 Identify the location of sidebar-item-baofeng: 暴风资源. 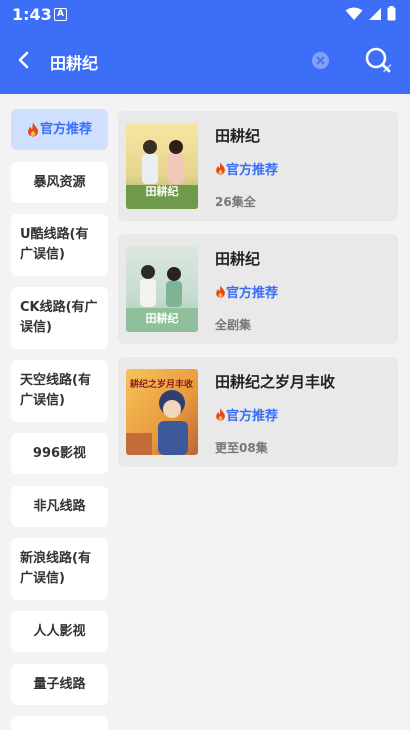
(59, 182).